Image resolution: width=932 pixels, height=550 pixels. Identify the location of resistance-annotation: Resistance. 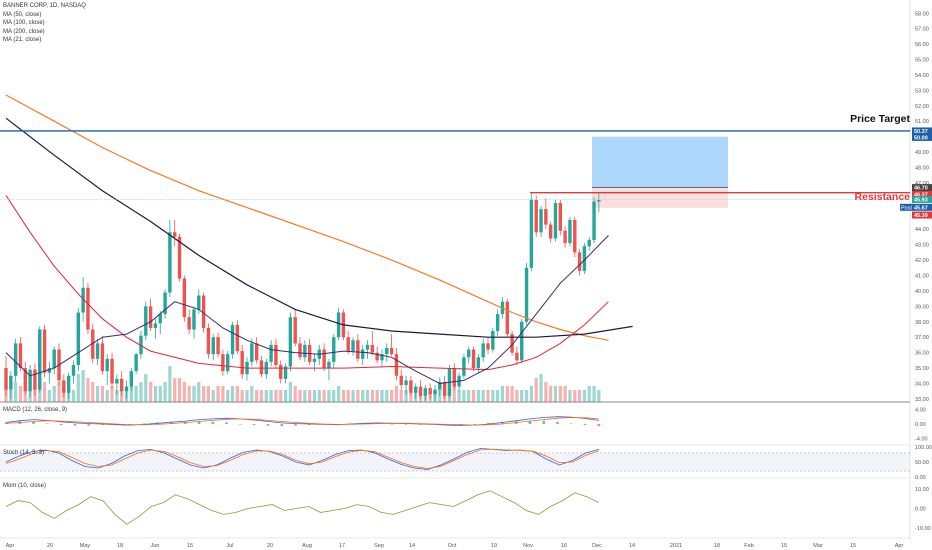
(882, 197).